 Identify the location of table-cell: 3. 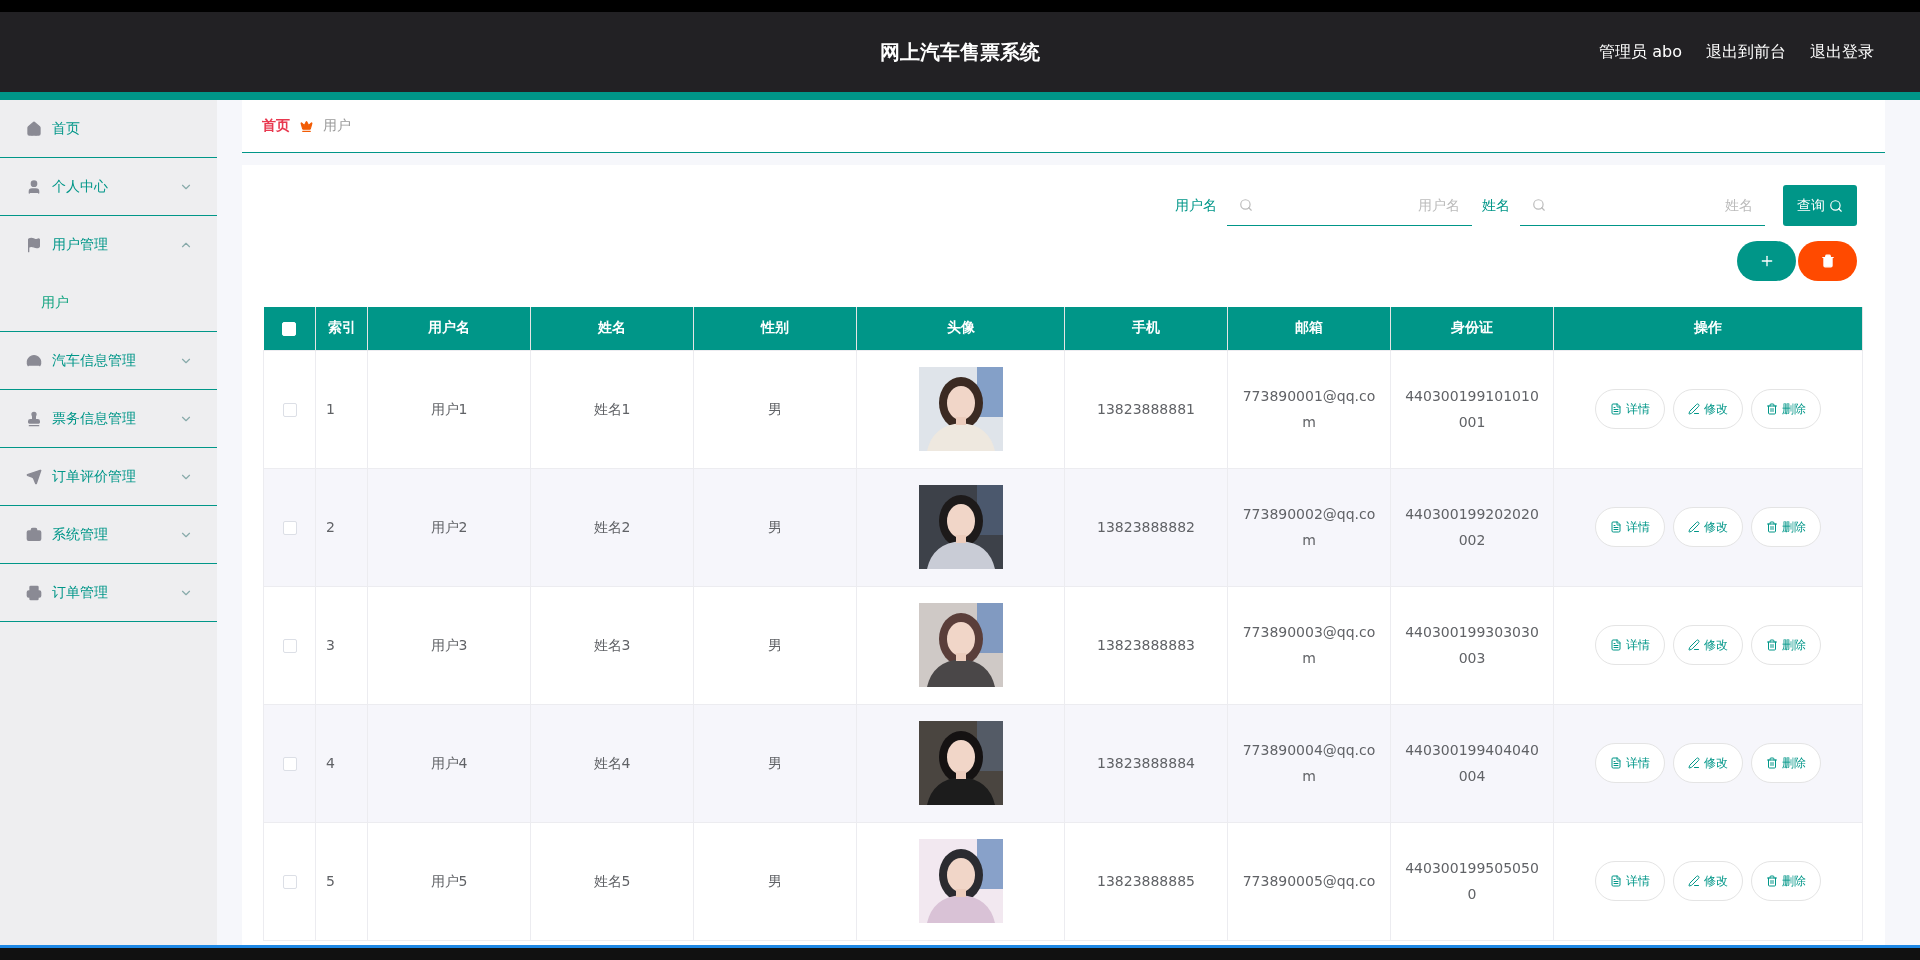
(330, 645).